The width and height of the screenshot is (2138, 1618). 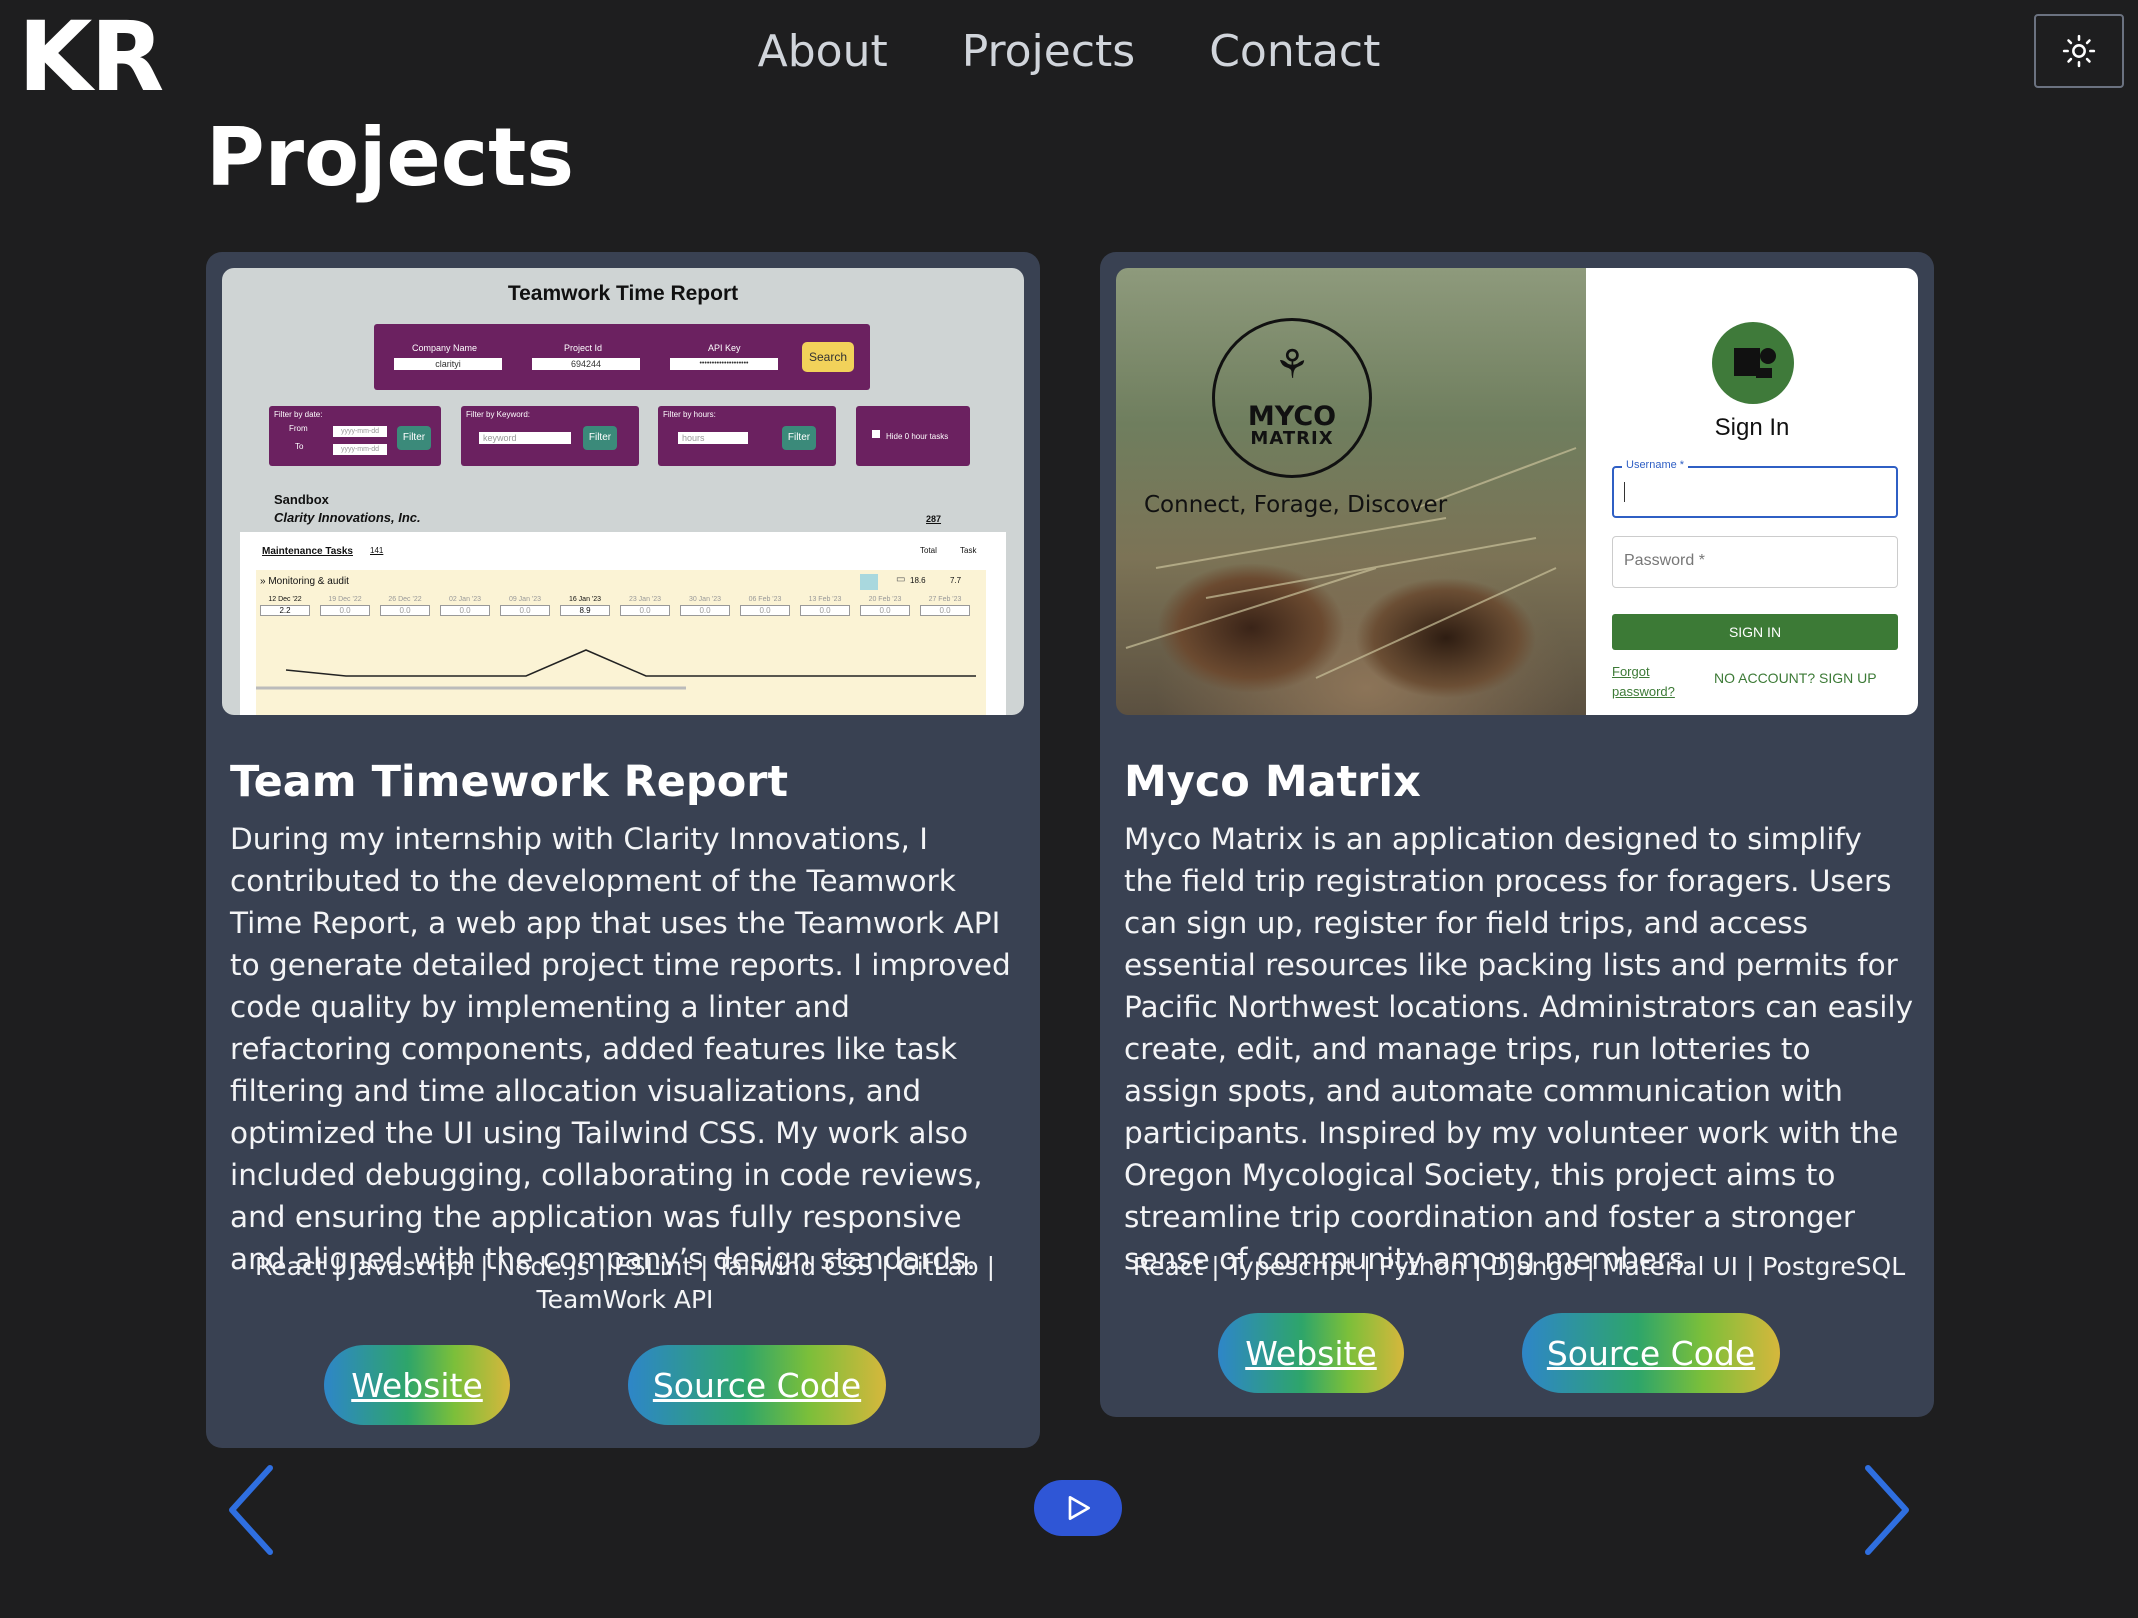 I want to click on company-full-name: Clarity Innovations, Inc., so click(x=347, y=517).